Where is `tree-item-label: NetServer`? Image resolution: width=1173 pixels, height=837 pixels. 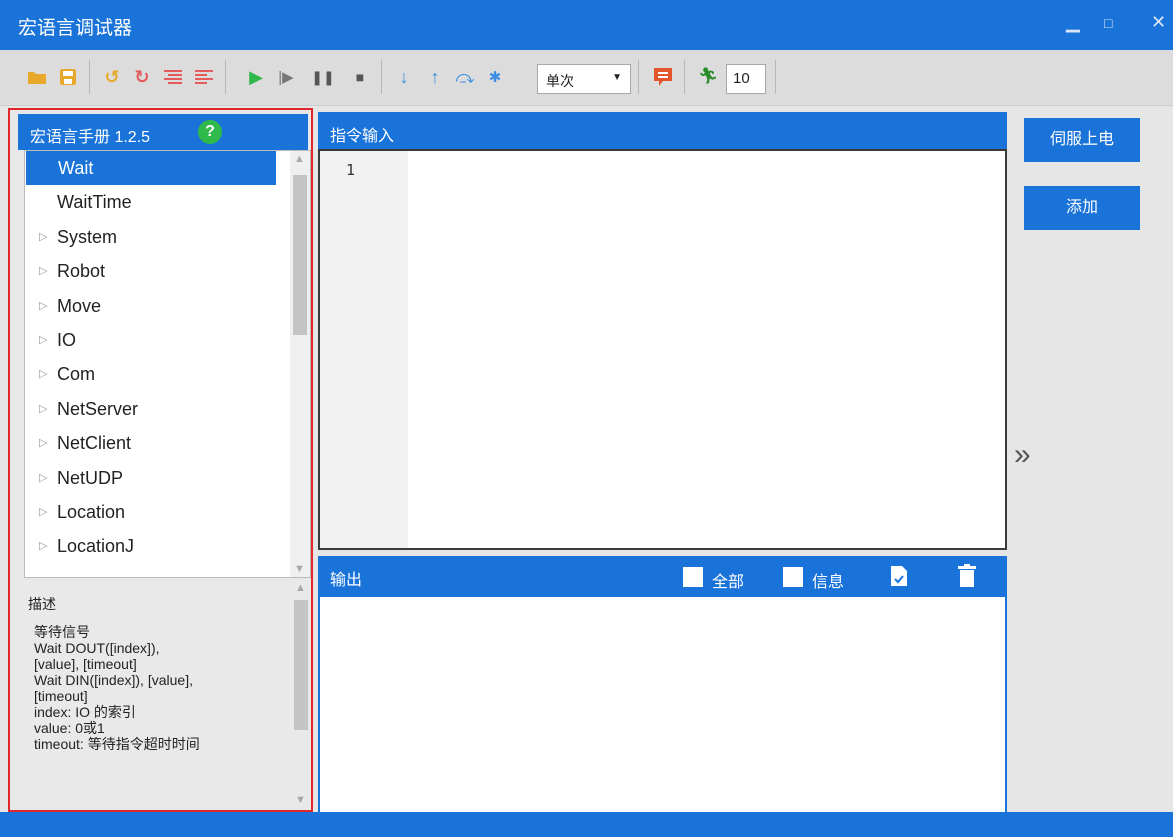 tree-item-label: NetServer is located at coordinates (98, 408).